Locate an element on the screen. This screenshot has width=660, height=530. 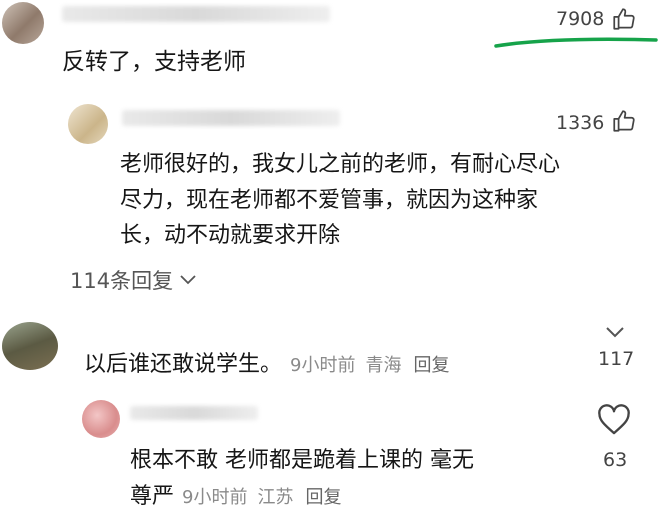
annotation-underline is located at coordinates (576, 46).